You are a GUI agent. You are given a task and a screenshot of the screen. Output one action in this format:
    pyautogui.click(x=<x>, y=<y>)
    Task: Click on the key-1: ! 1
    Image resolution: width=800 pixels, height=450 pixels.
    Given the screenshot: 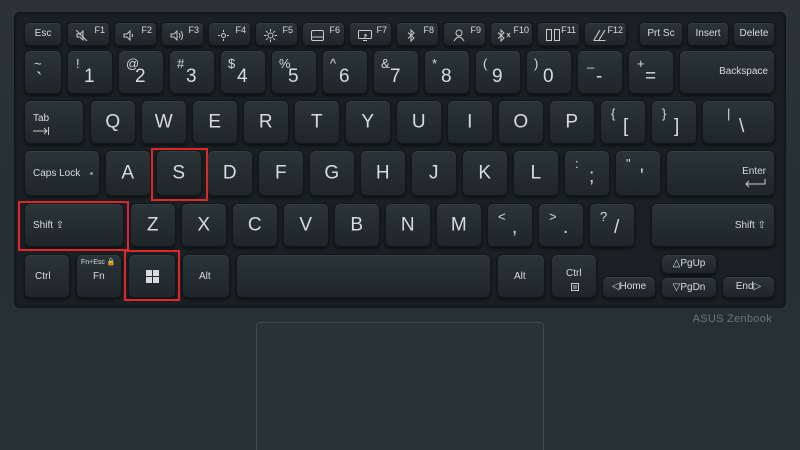 What is the action you would take?
    pyautogui.click(x=90, y=72)
    